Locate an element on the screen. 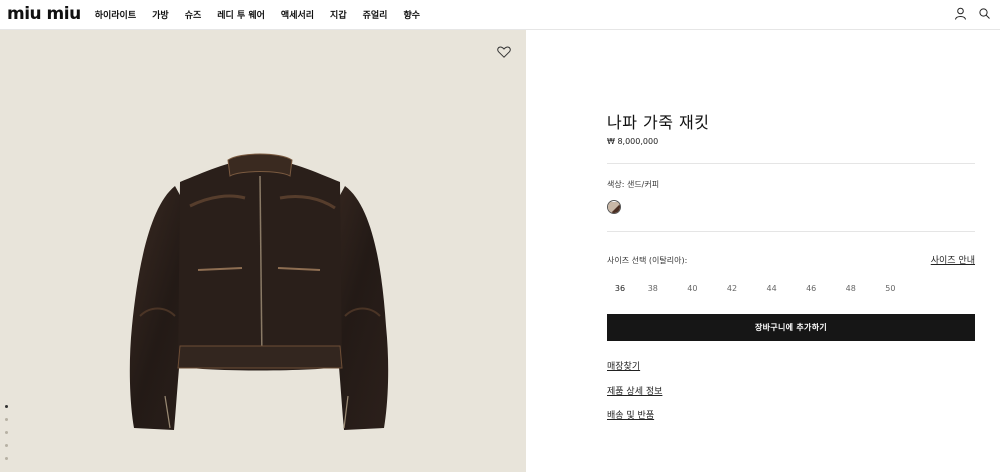  slide-indicators is located at coordinates (6, 432).